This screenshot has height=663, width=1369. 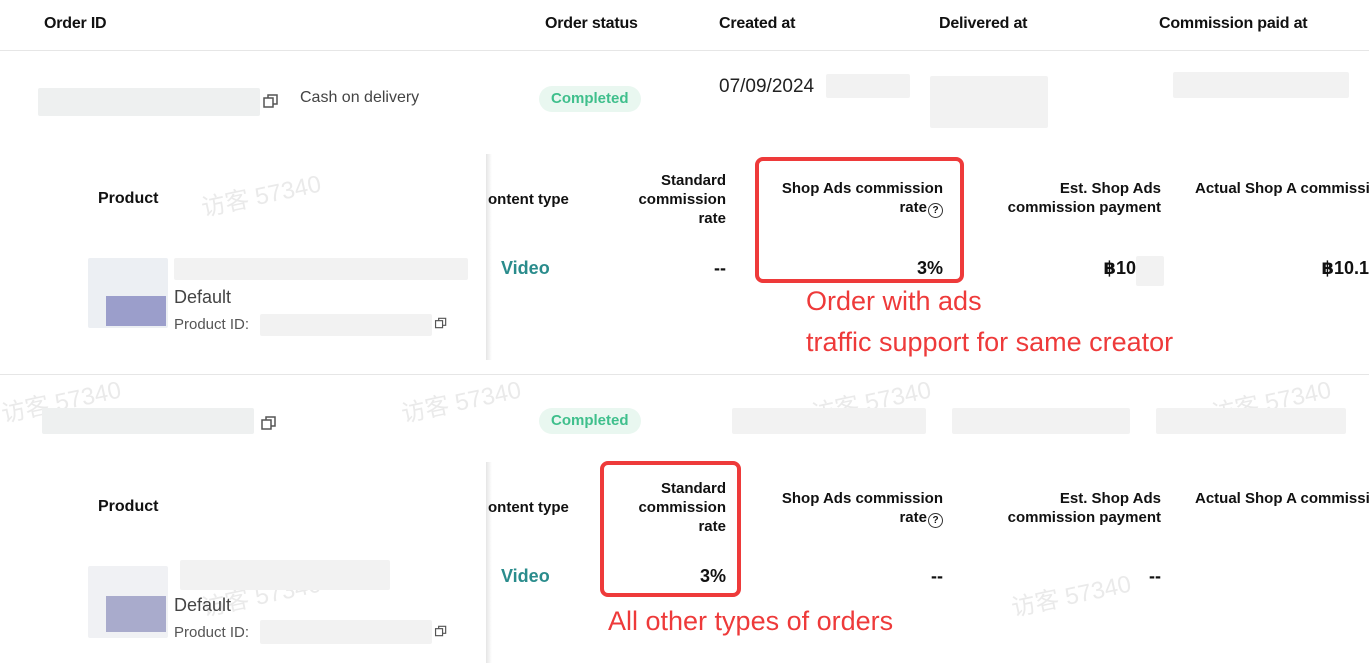 What do you see at coordinates (757, 23) in the screenshot?
I see `column-header-created-at: Created at` at bounding box center [757, 23].